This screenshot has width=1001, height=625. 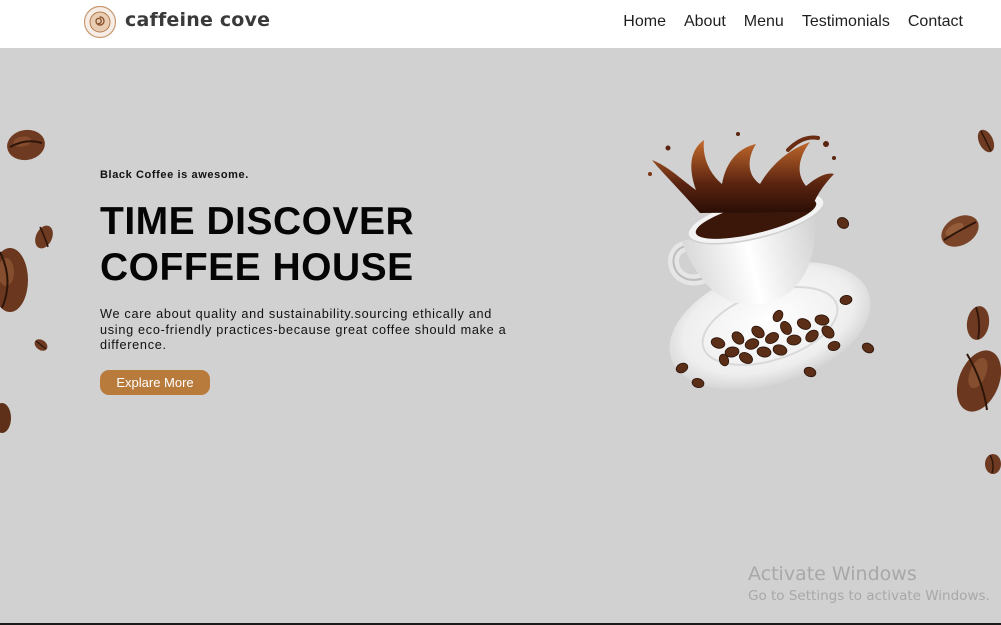 What do you see at coordinates (100, 22) in the screenshot?
I see `coffee-swirl-icon` at bounding box center [100, 22].